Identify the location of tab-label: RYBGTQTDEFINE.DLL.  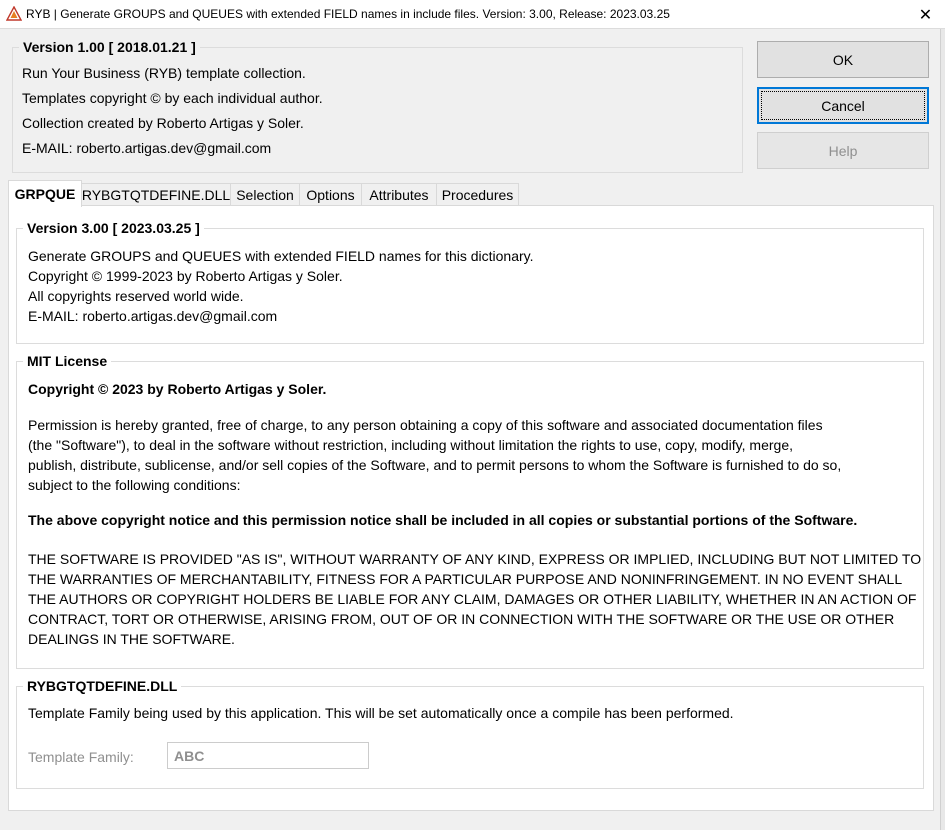
(156, 195).